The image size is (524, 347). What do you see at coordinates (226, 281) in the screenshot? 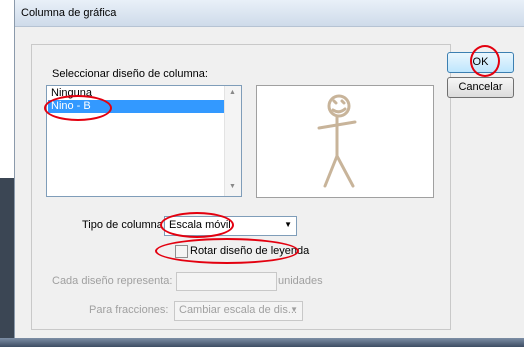
I see `each-design-input` at bounding box center [226, 281].